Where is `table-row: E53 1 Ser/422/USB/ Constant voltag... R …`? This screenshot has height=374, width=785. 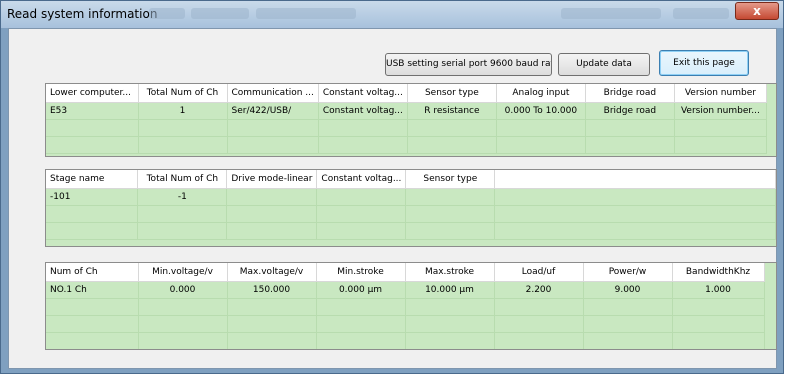 table-row: E53 1 Ser/422/USB/ Constant voltag... R … is located at coordinates (406, 111).